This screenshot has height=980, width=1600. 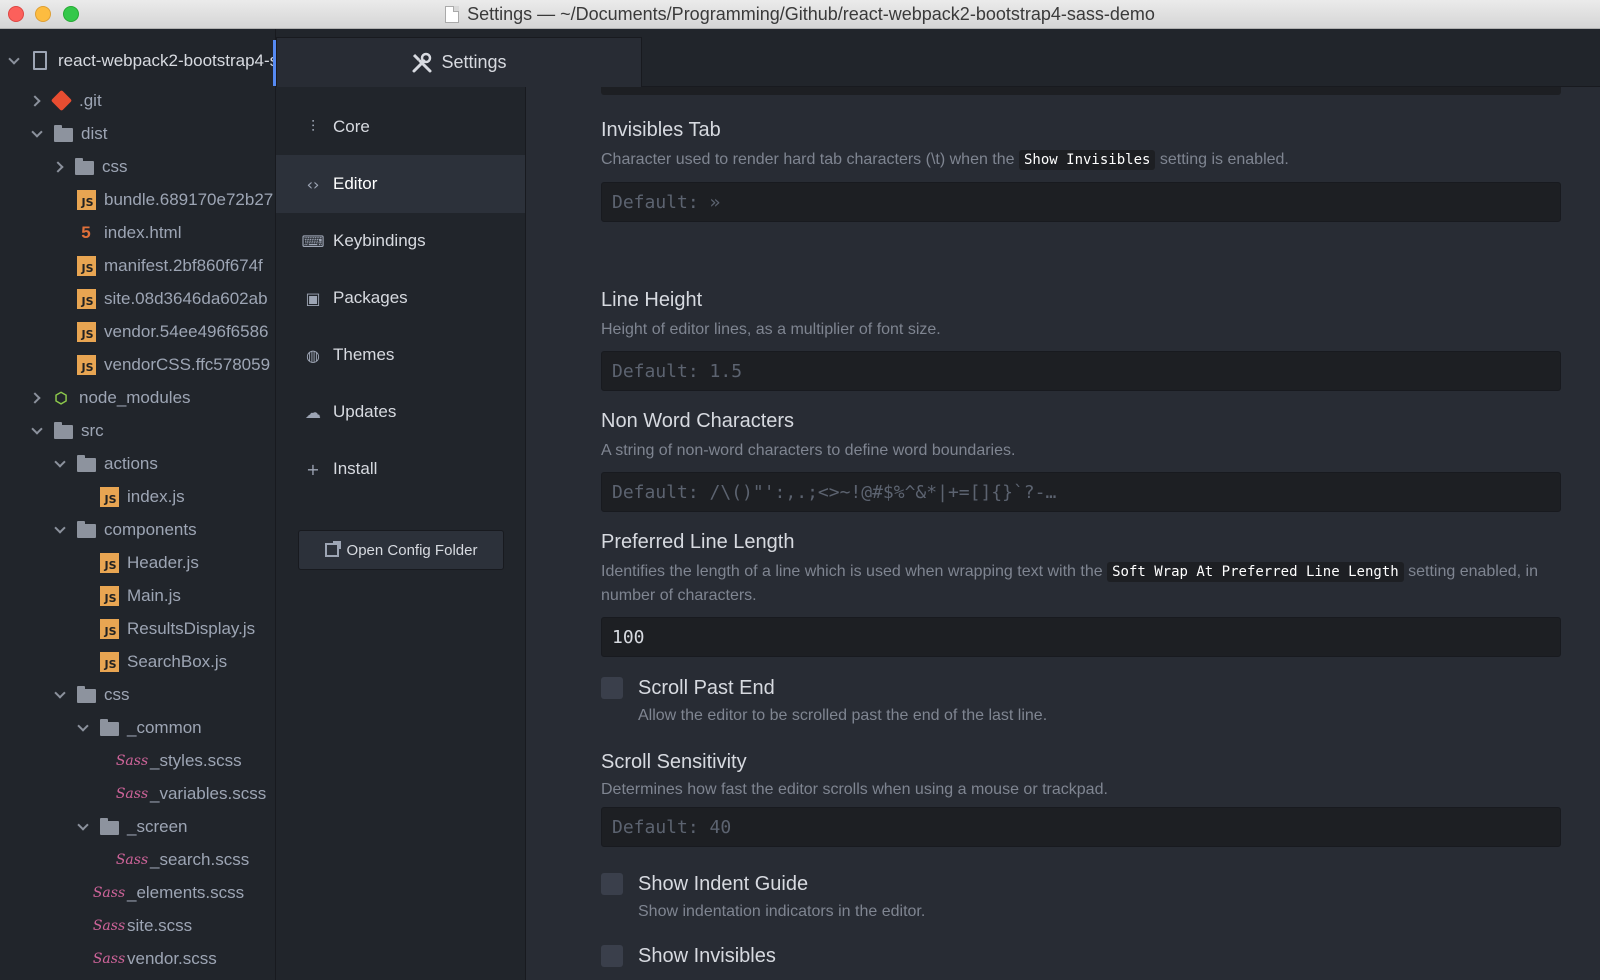 I want to click on scroll-past-end-checkbox, so click(x=612, y=688).